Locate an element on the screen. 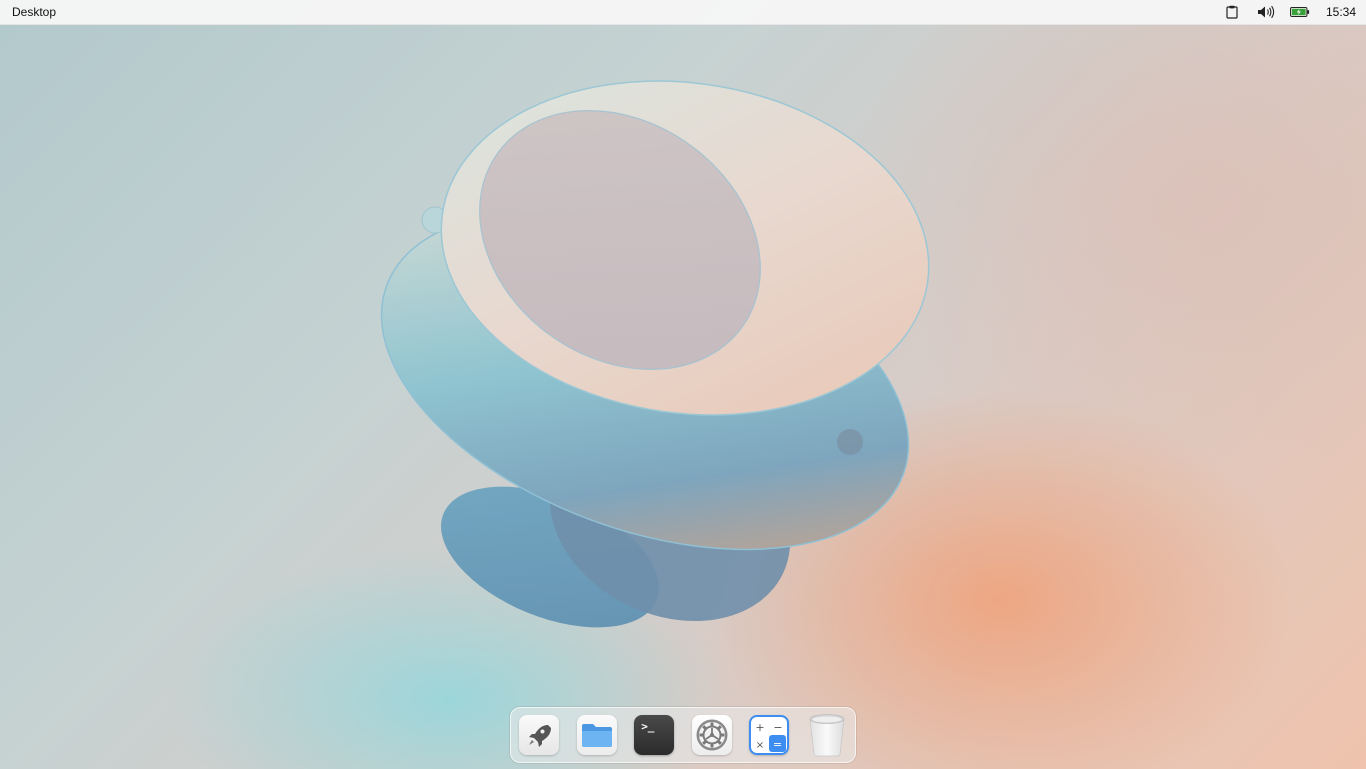 The width and height of the screenshot is (1366, 769). dock-item-calculator: + − × = is located at coordinates (769, 735).